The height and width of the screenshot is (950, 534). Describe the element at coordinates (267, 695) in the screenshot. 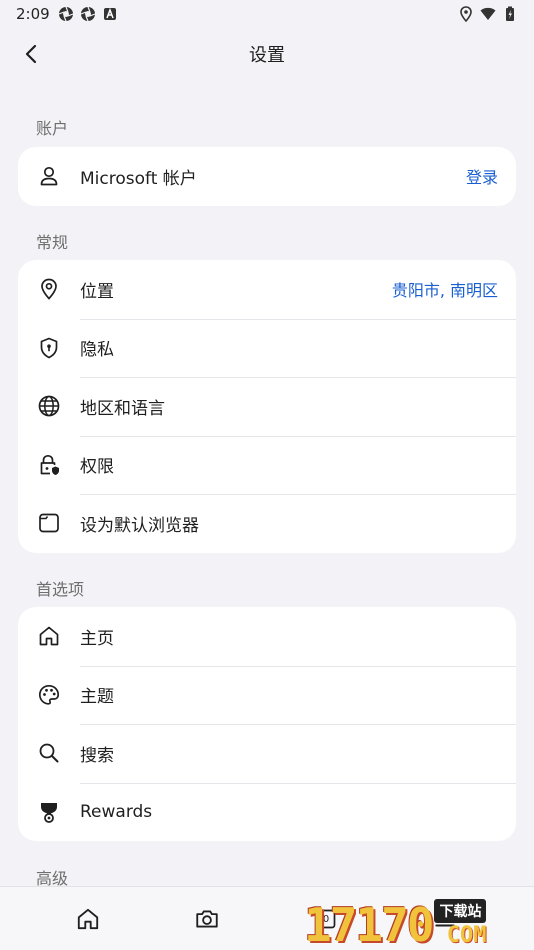

I see `settings-item-theme: 主题` at that location.